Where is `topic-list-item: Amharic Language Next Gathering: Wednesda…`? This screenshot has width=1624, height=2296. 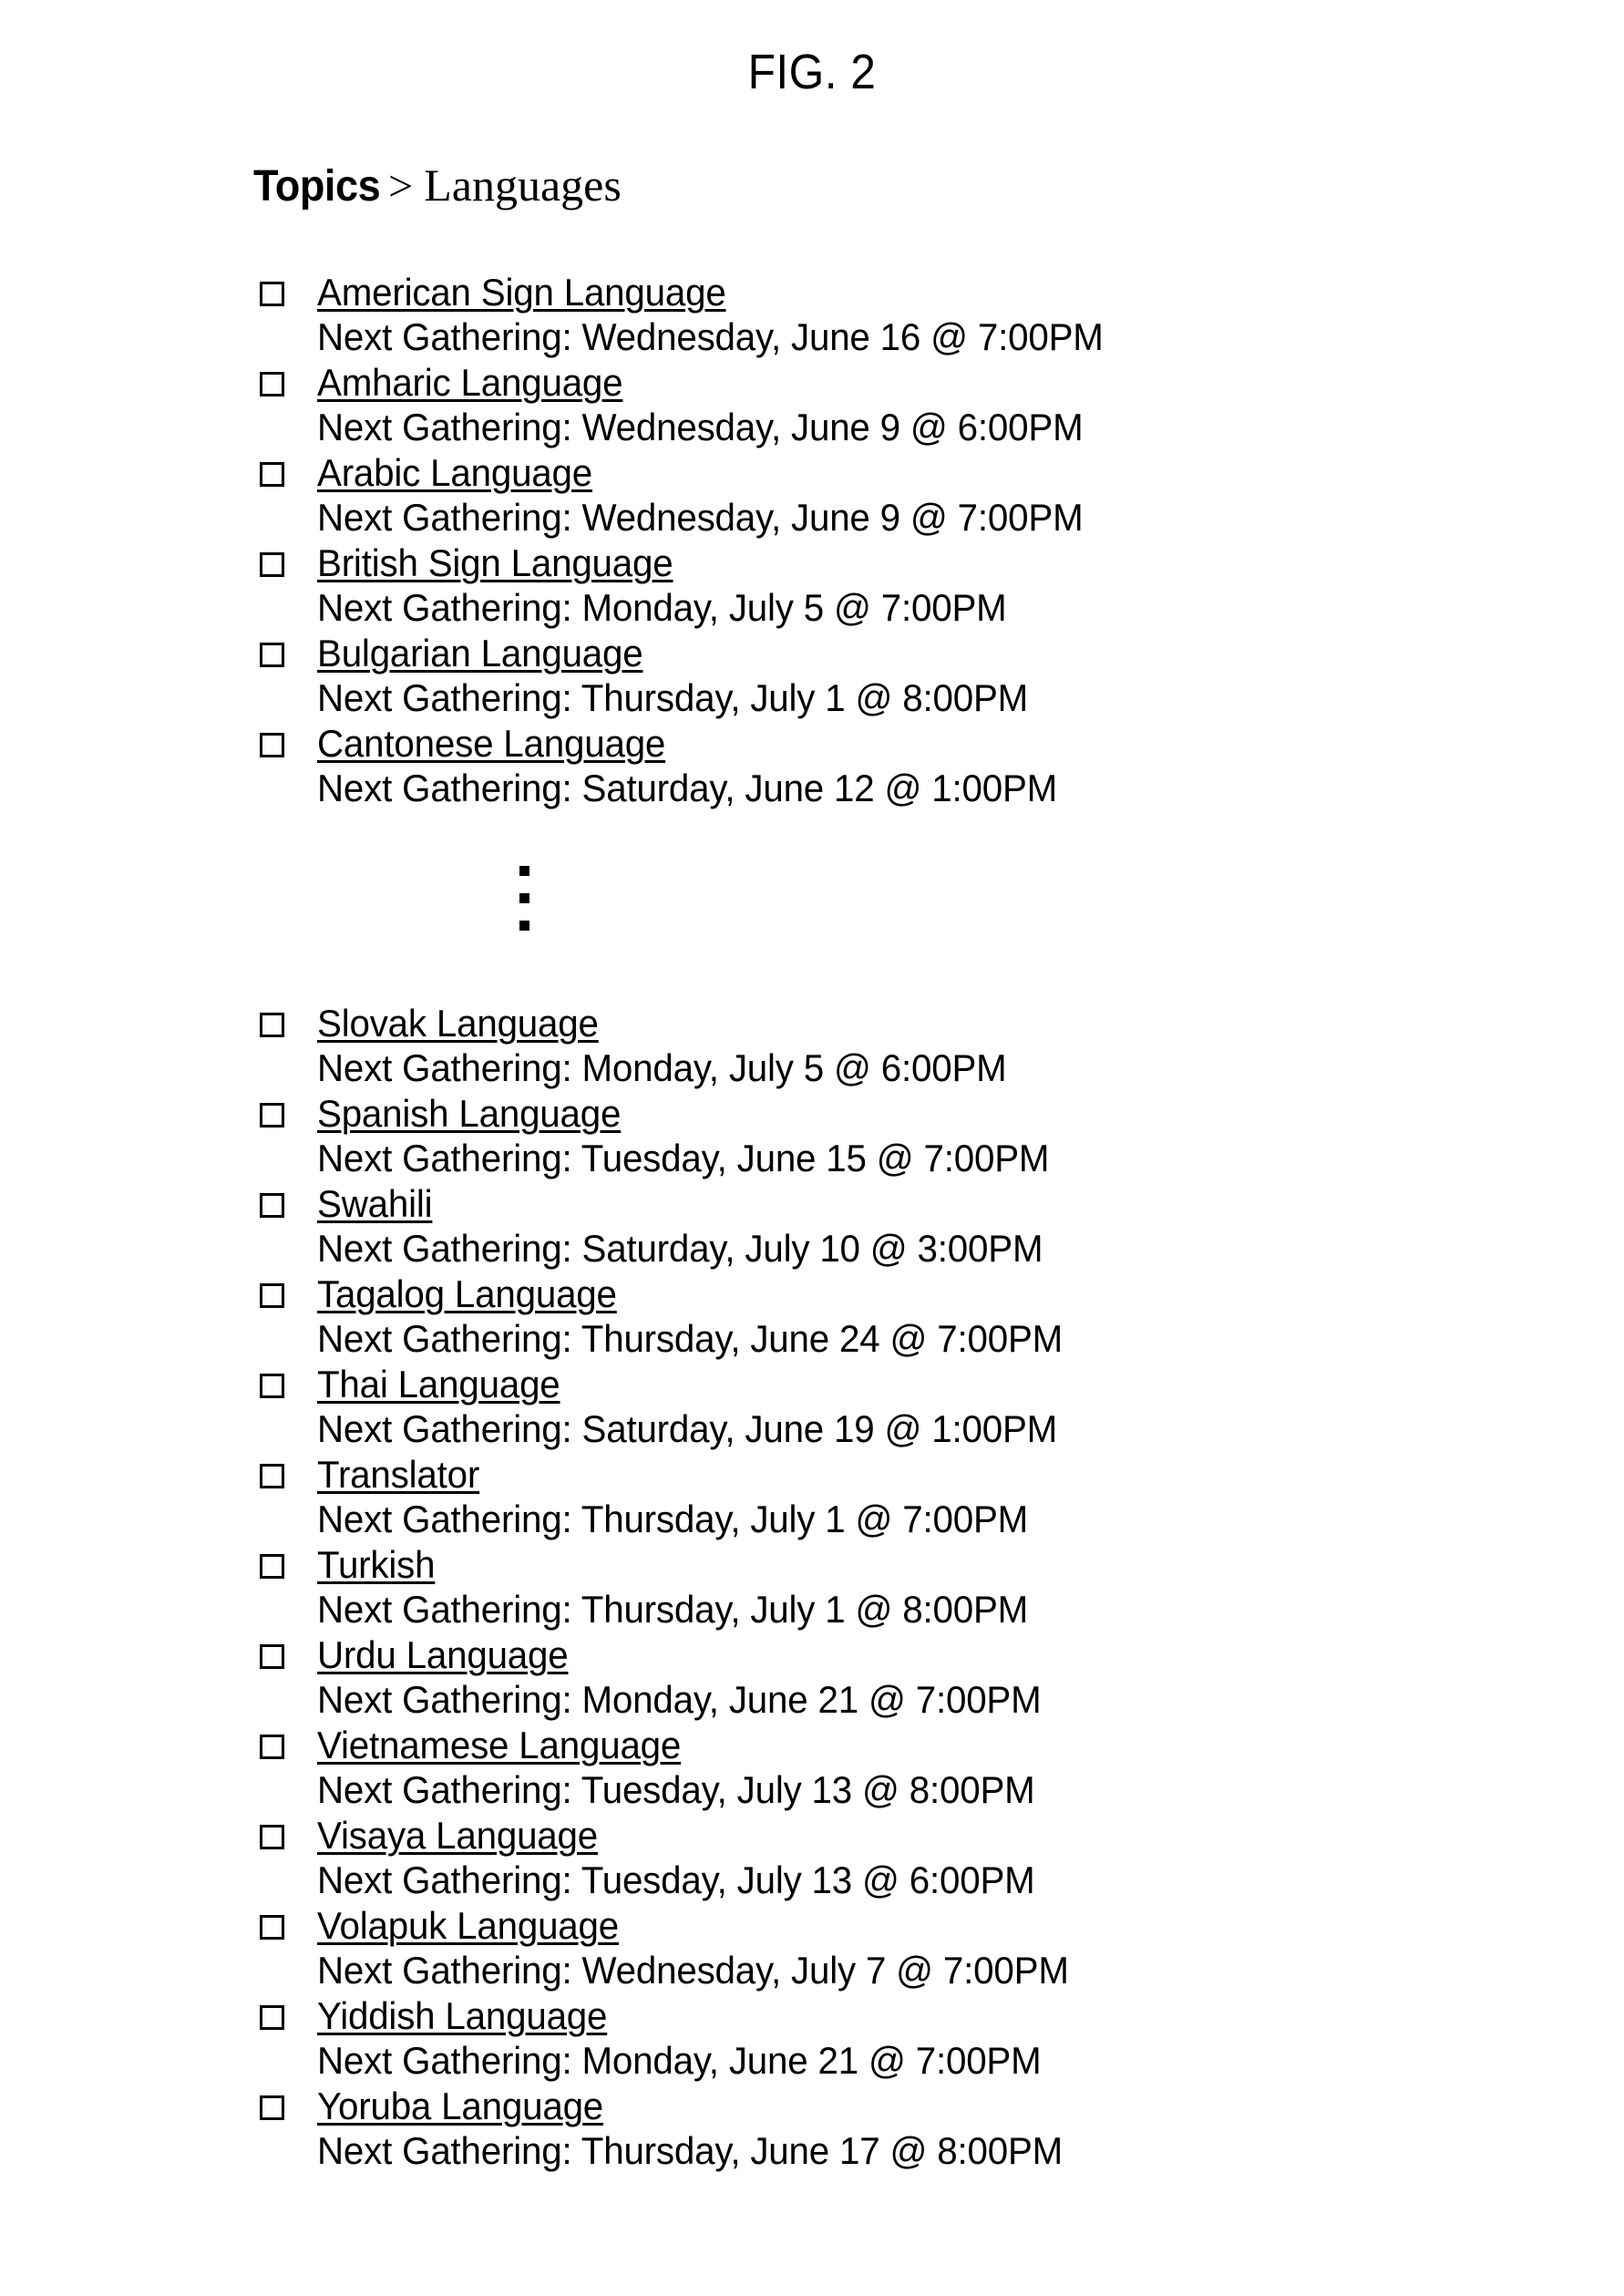
topic-list-item: Amharic Language Next Gathering: Wednesda… is located at coordinates (812, 405).